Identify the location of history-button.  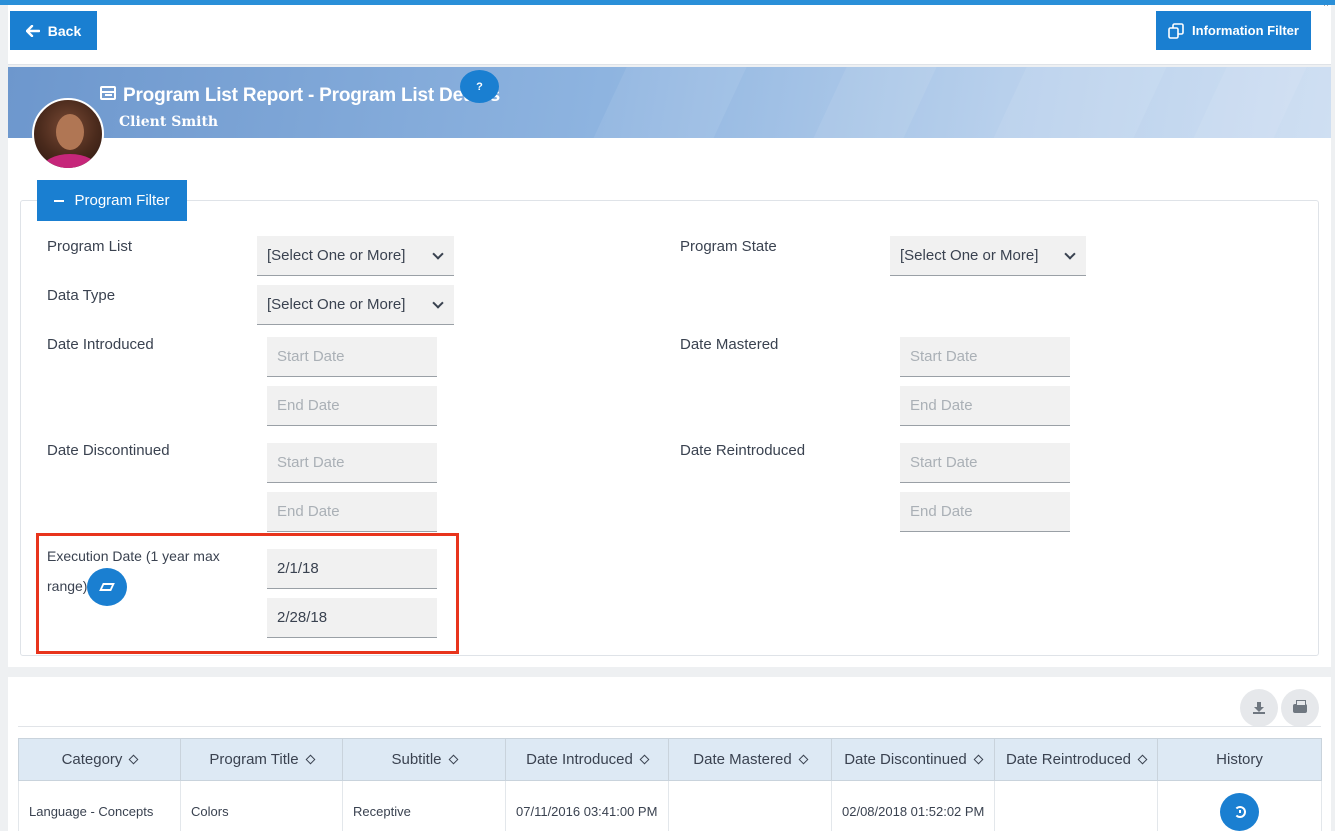
(1239, 811).